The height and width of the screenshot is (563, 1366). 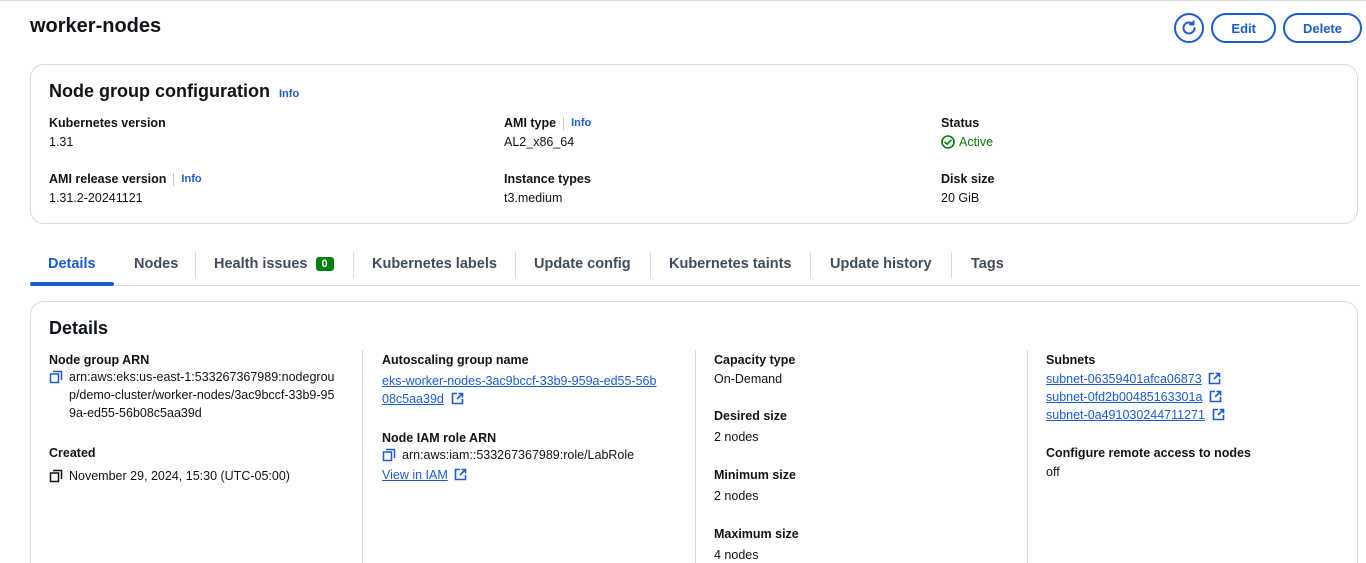 What do you see at coordinates (755, 486) in the screenshot?
I see `minimum-size: Minimum size 2 nodes` at bounding box center [755, 486].